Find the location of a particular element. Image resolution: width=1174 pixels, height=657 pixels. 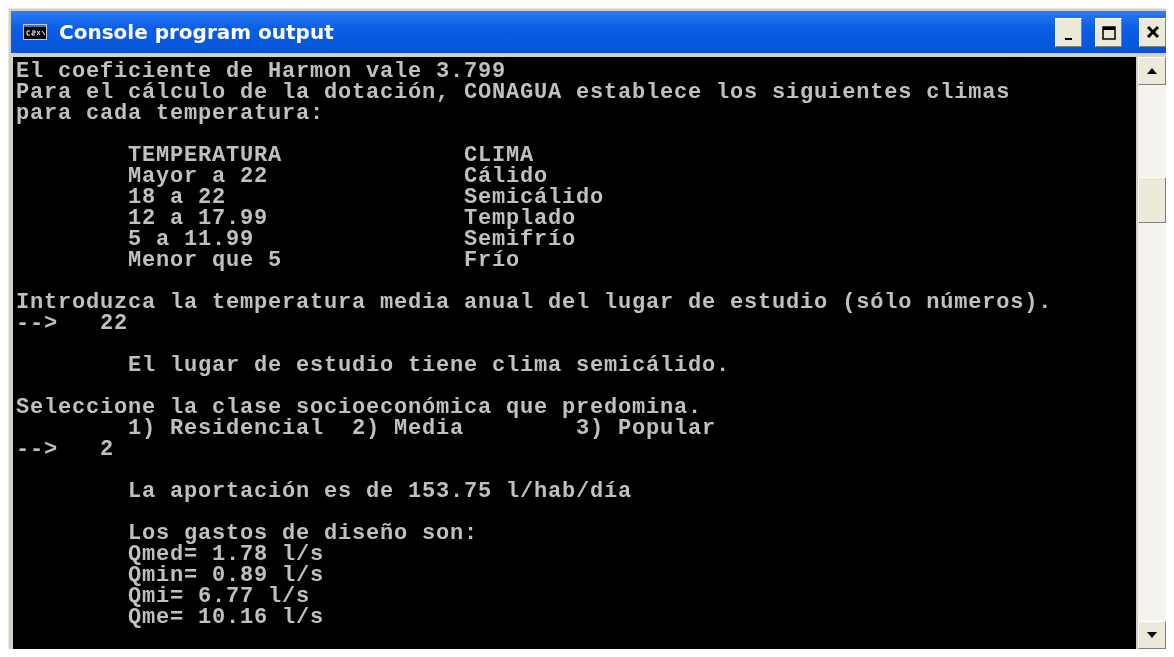

console-line: Introduzca la temperatura media anual del lugar de estudio (sólo números). is located at coordinates (534, 302).